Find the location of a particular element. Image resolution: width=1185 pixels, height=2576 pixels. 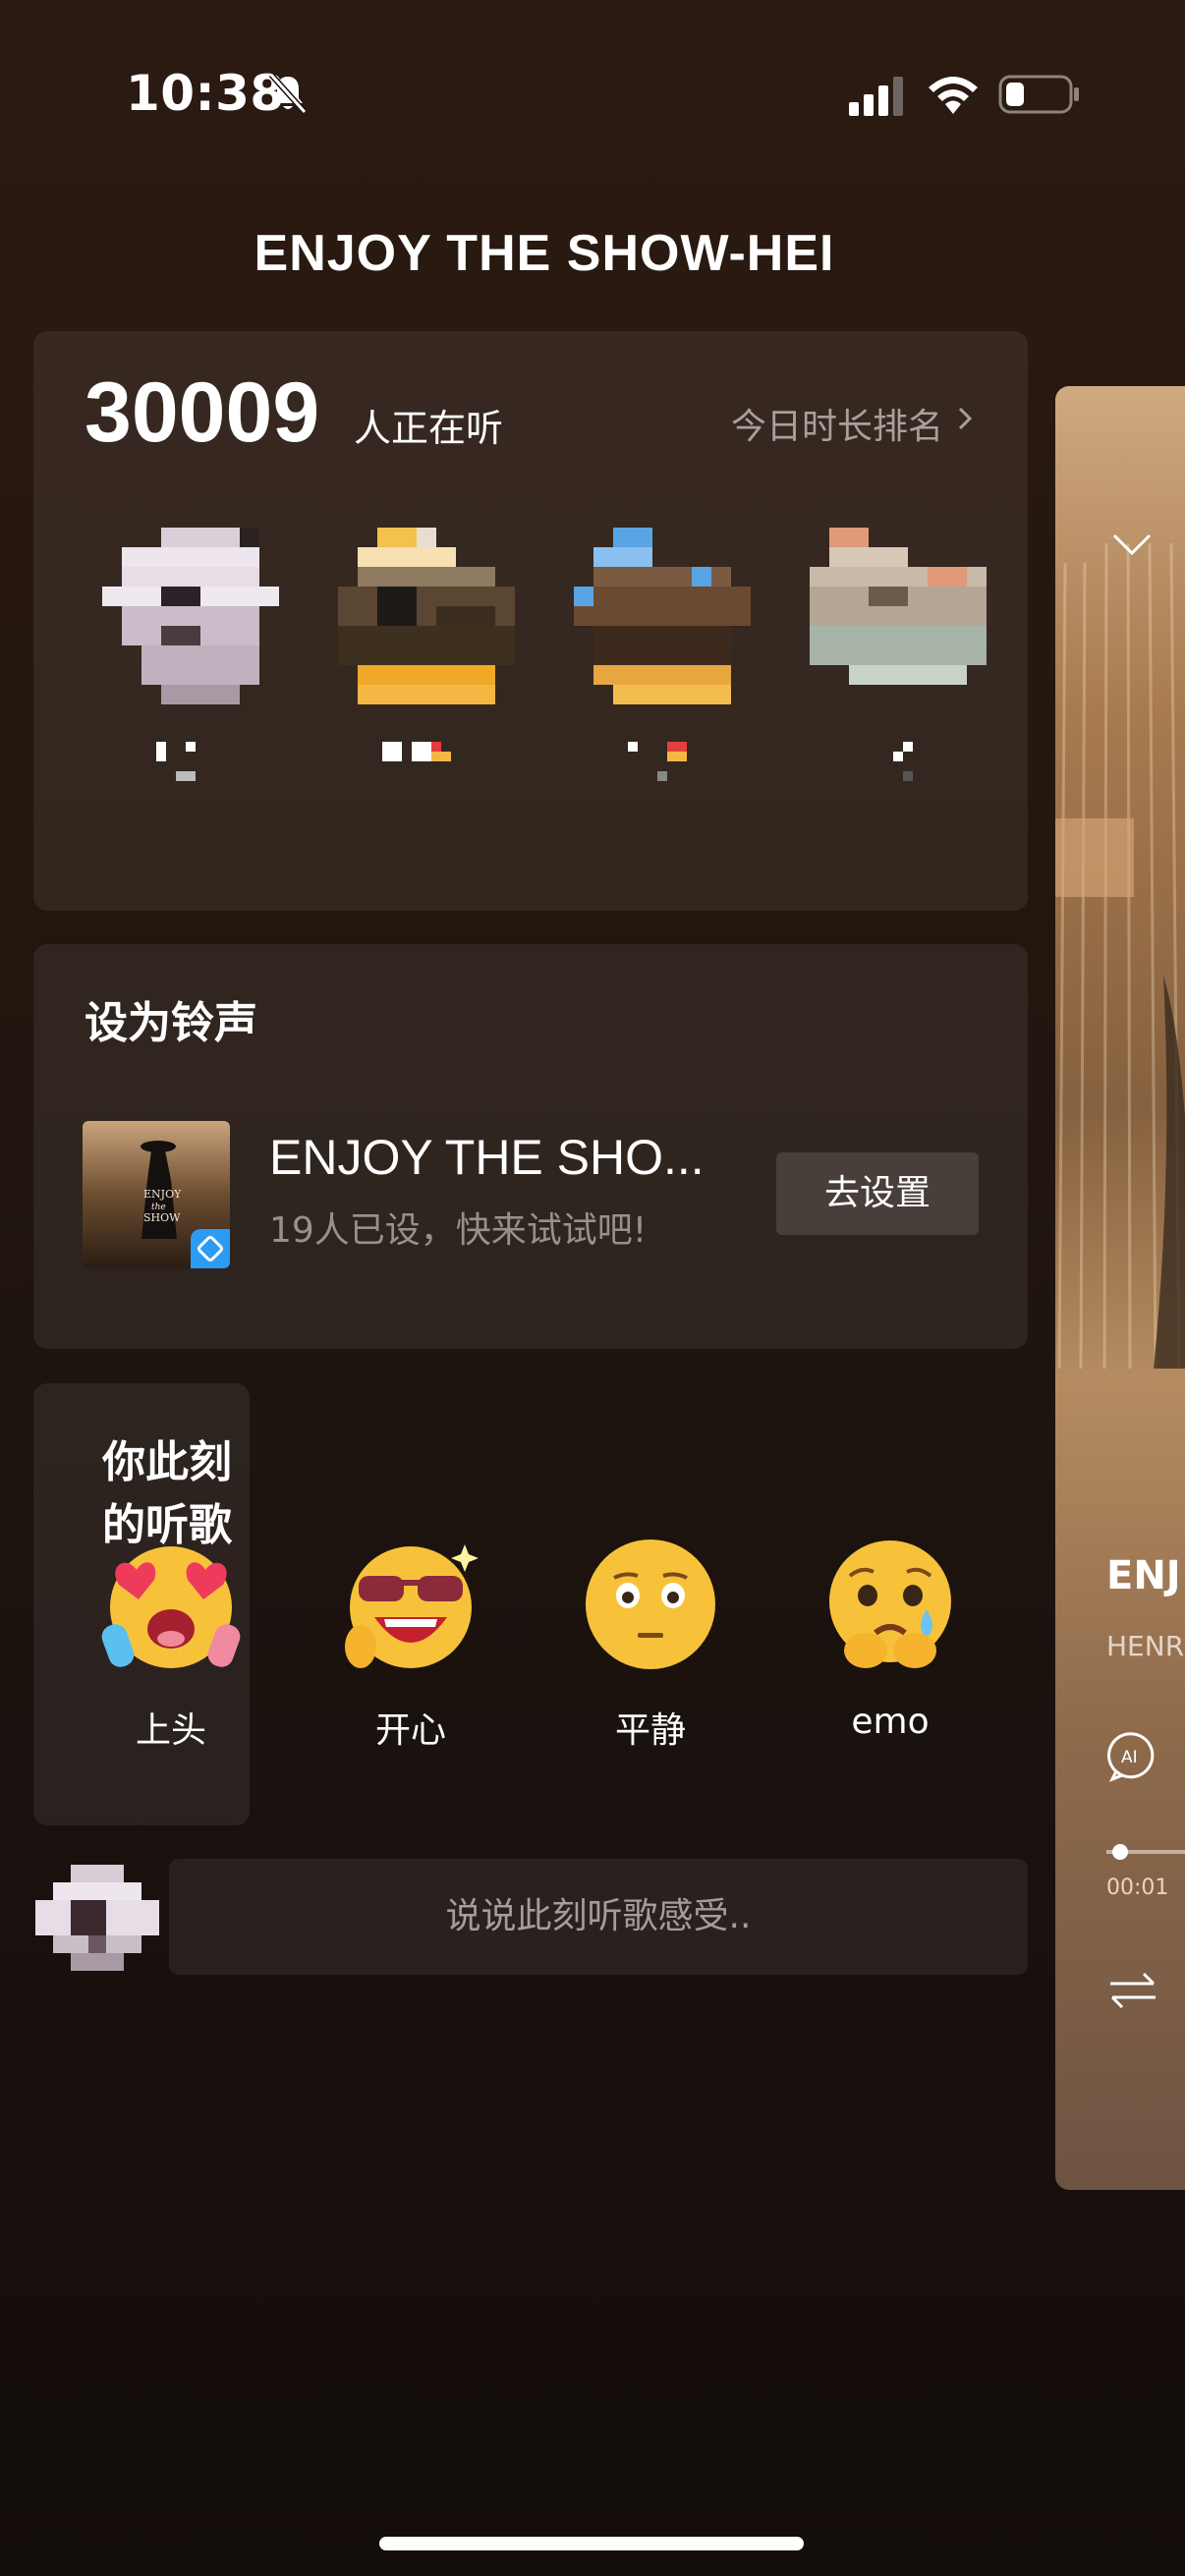

album-cover: ENJOY the SHOW is located at coordinates (156, 1194).